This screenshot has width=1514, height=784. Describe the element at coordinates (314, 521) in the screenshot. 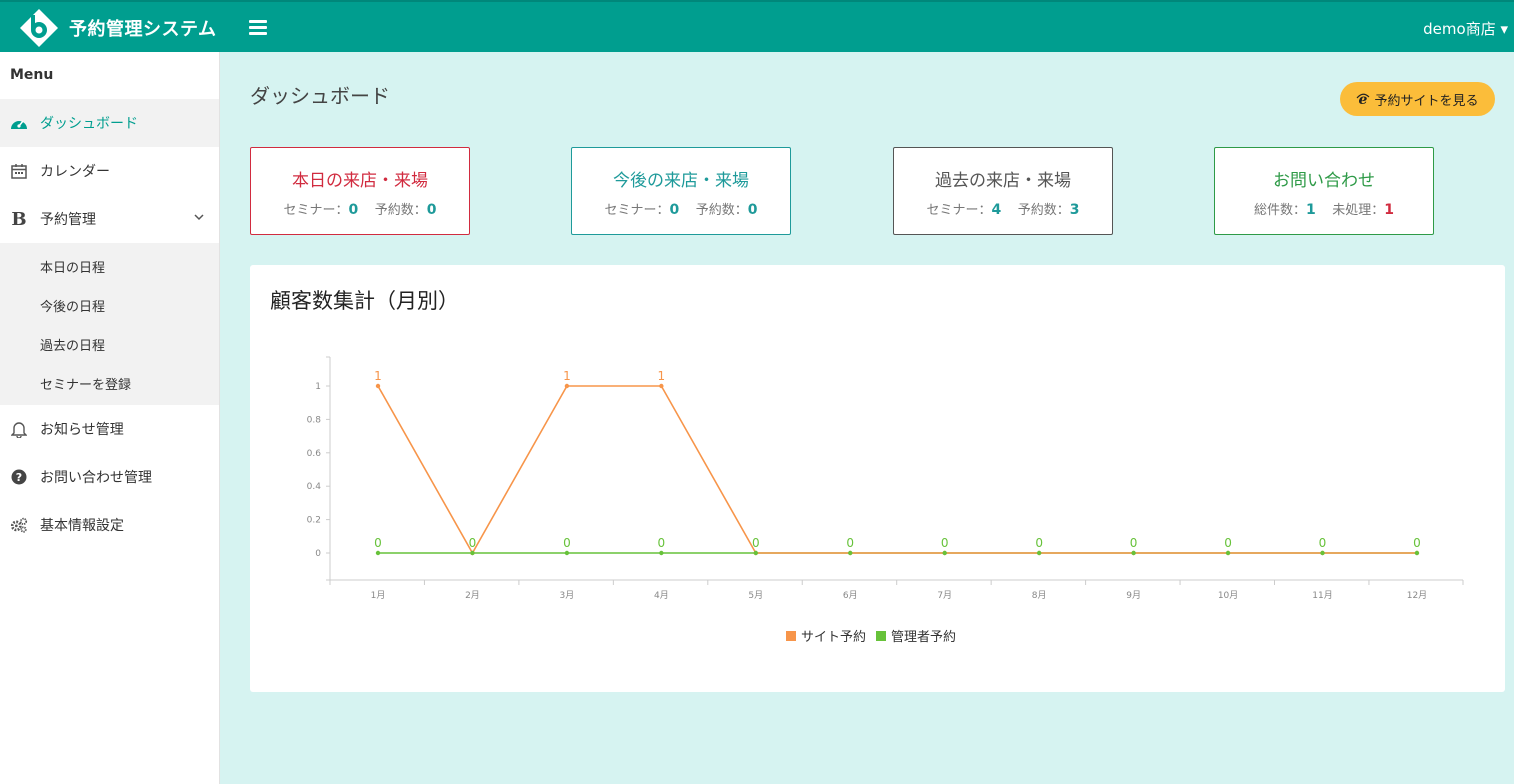

I see `y-tick-label: 0.2` at that location.